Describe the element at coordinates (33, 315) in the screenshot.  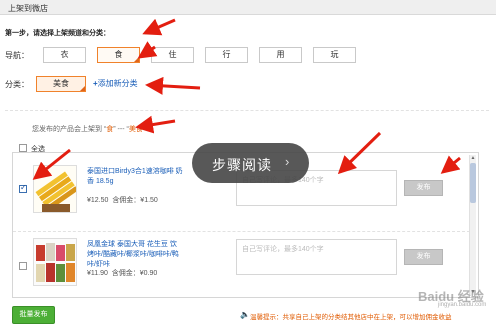
I see `bulk-publish-button: 批量发布` at that location.